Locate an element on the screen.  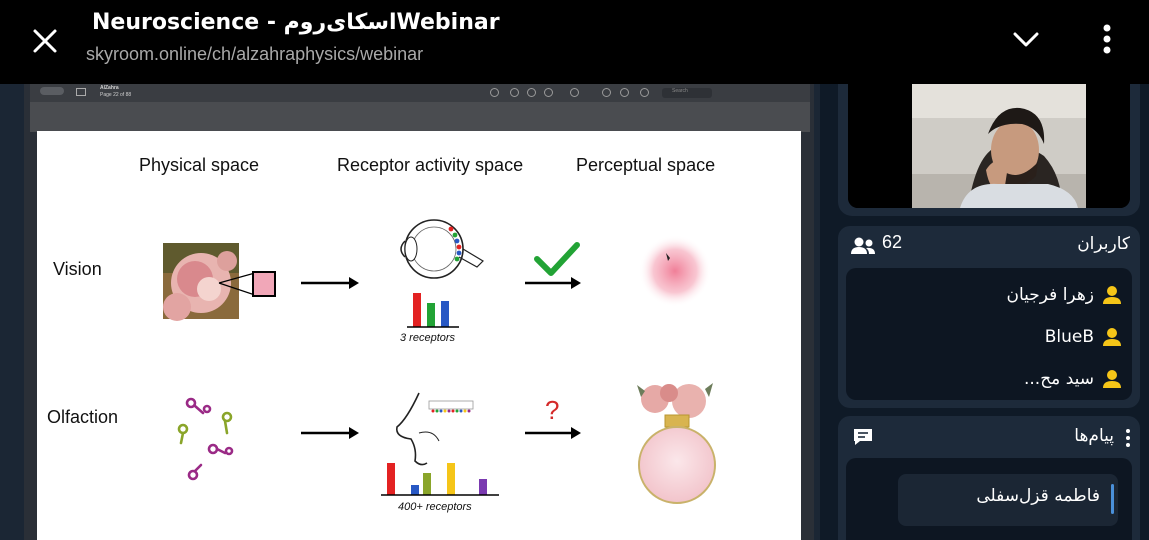
color-sample-square is located at coordinates (264, 284).